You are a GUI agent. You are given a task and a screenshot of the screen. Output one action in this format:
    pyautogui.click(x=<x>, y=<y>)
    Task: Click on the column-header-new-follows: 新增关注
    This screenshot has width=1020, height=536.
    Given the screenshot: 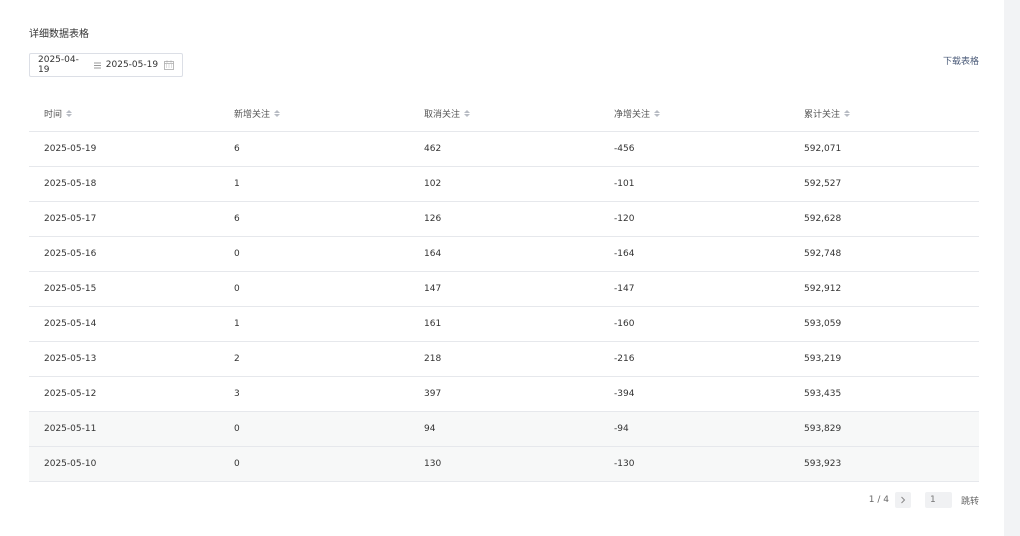 What is the action you would take?
    pyautogui.click(x=314, y=114)
    